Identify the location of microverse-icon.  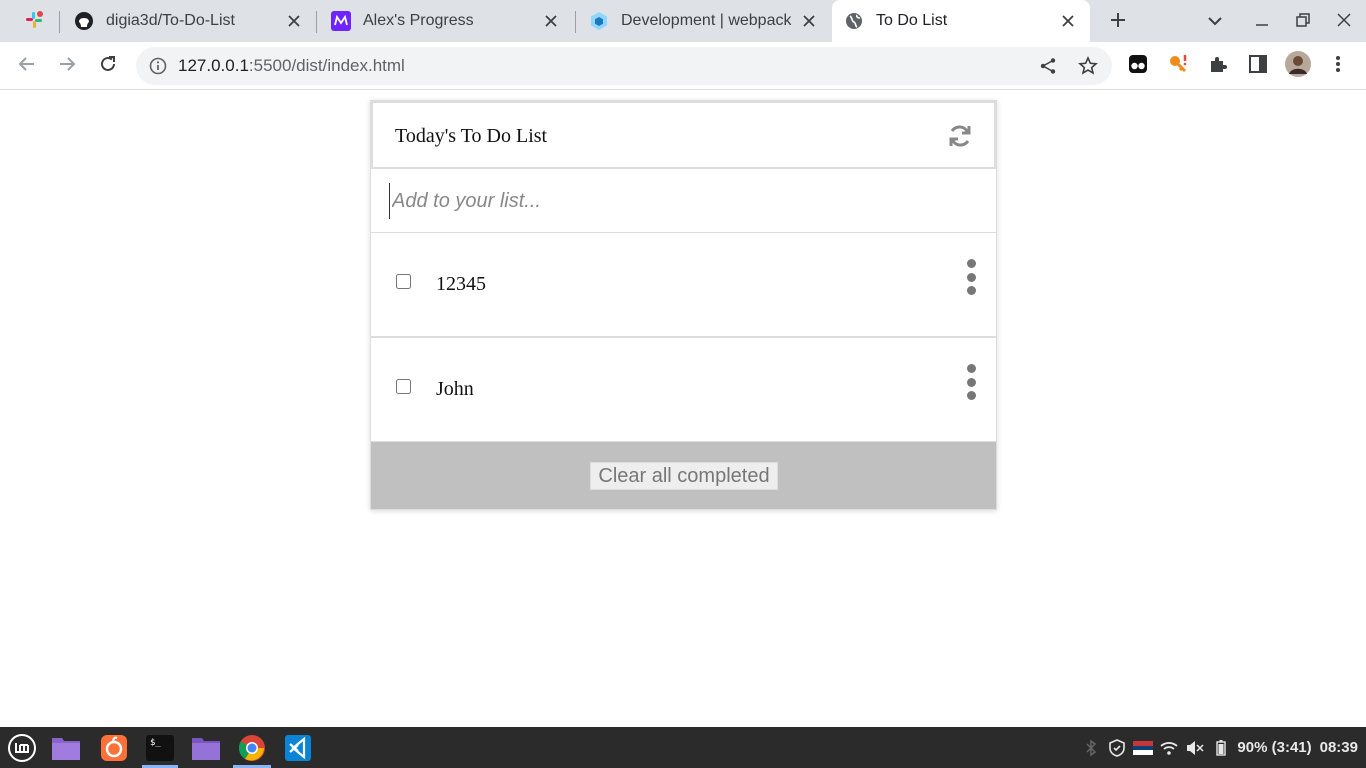
(341, 21).